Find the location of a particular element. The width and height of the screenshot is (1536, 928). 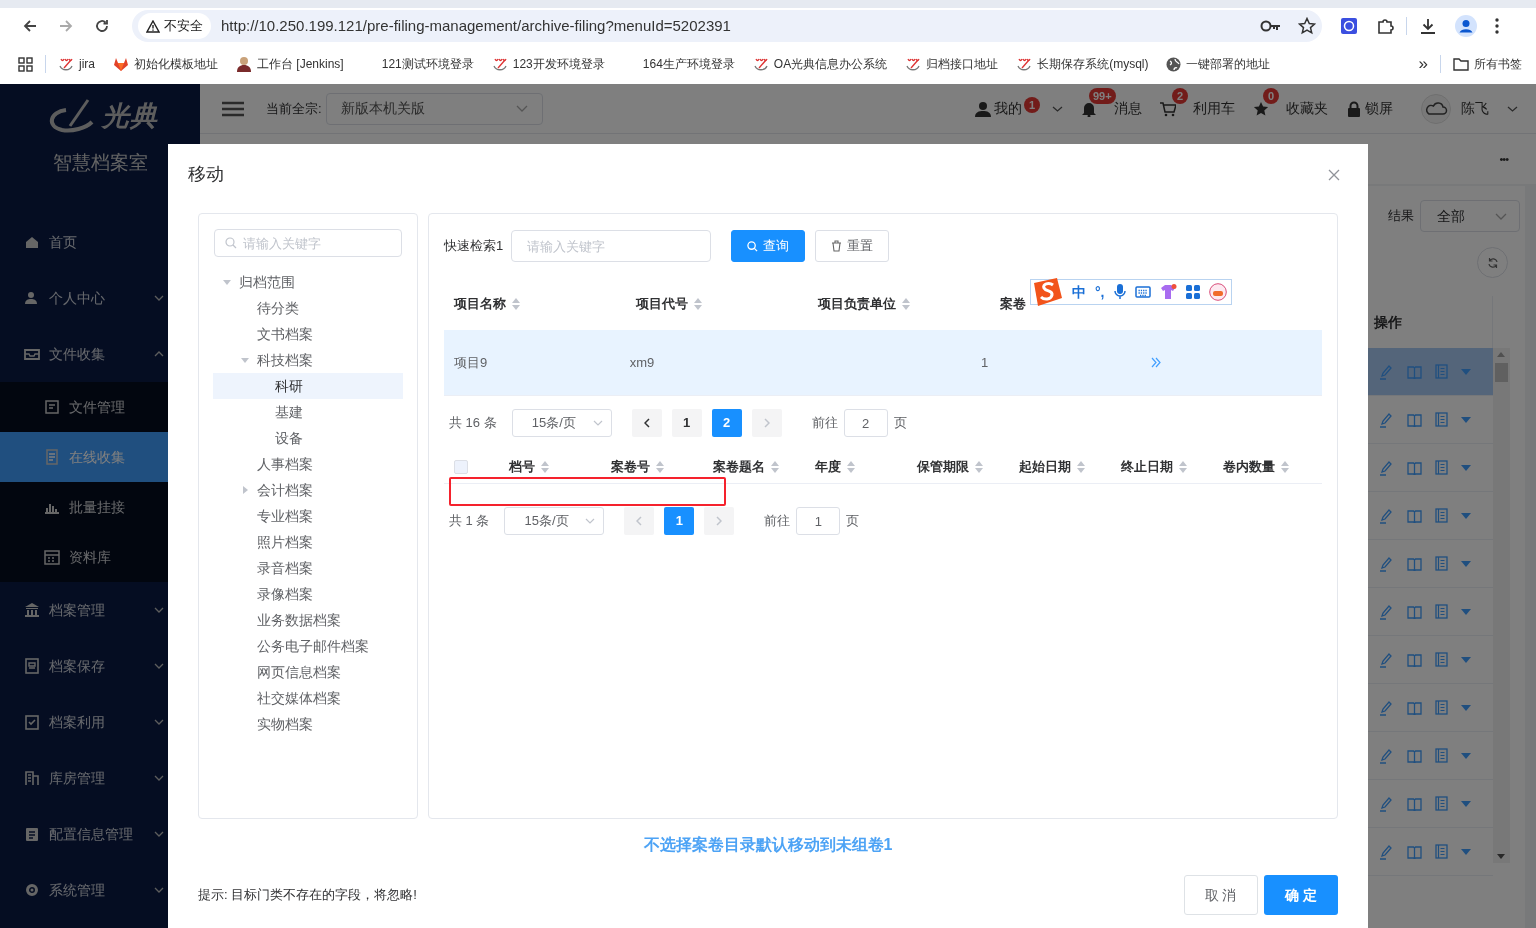

tree-node: 科研 is located at coordinates (308, 386).